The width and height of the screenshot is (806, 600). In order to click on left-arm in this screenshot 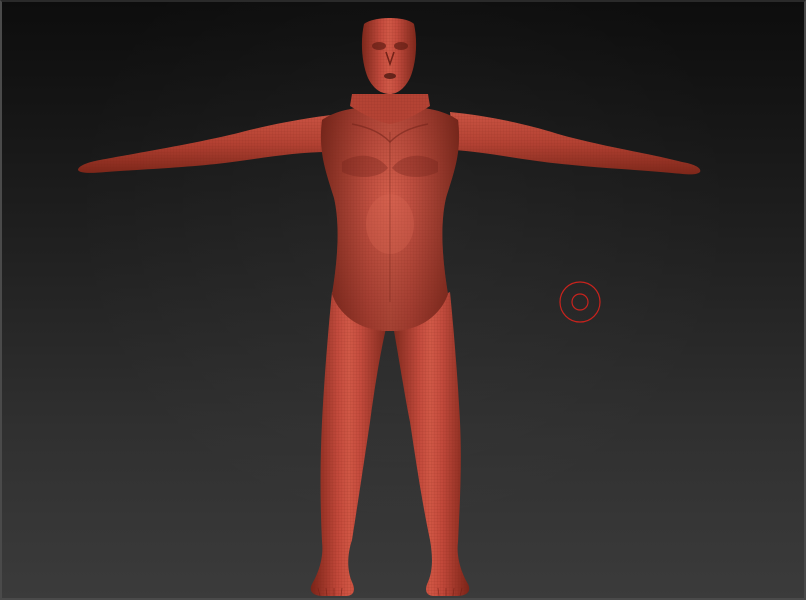, I will do `click(209, 143)`.